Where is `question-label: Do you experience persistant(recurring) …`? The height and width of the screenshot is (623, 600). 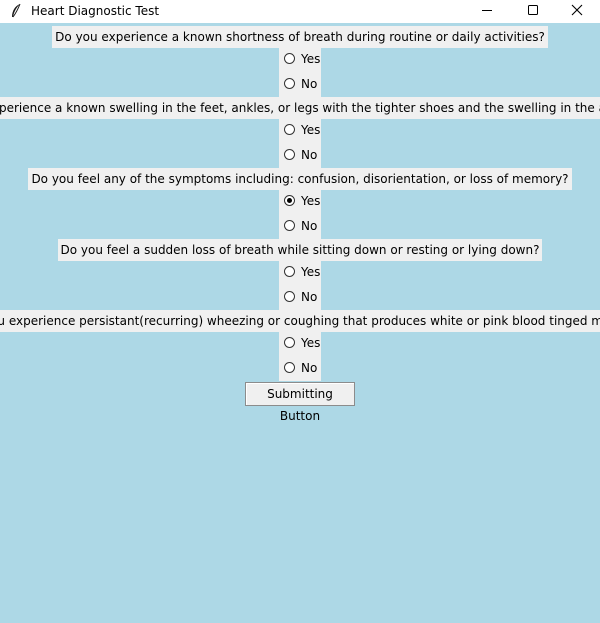 question-label: Do you experience persistant(recurring) … is located at coordinates (300, 321).